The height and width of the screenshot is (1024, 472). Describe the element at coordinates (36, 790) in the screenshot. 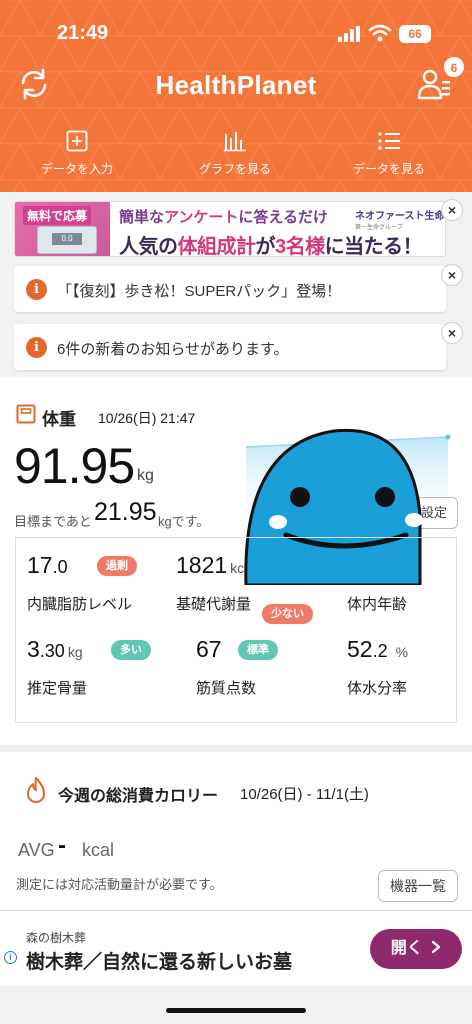

I see `flame-icon` at that location.